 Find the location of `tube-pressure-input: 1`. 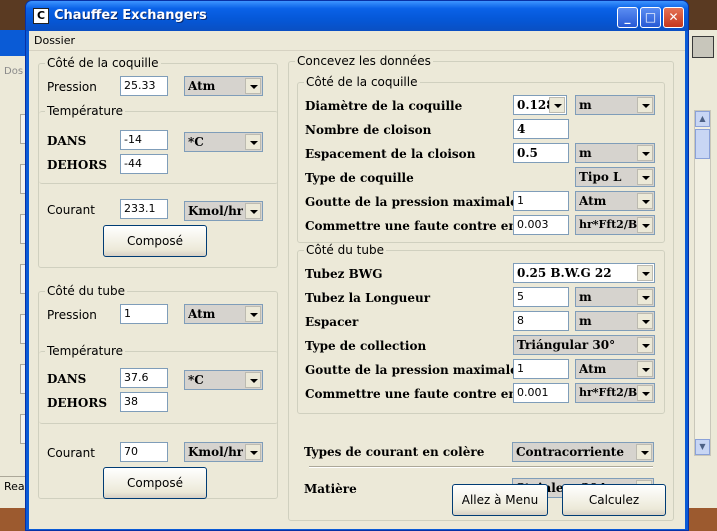

tube-pressure-input: 1 is located at coordinates (144, 314).